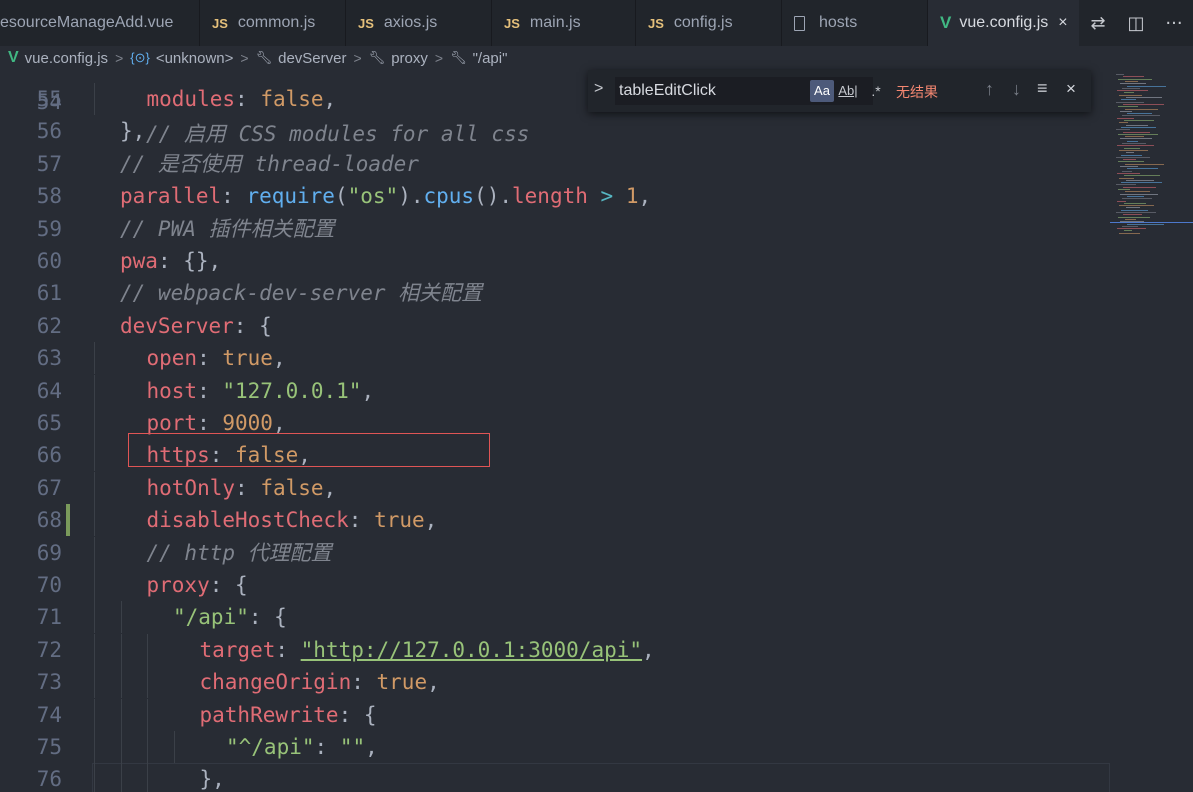  I want to click on code-token: 9000, so click(247, 423).